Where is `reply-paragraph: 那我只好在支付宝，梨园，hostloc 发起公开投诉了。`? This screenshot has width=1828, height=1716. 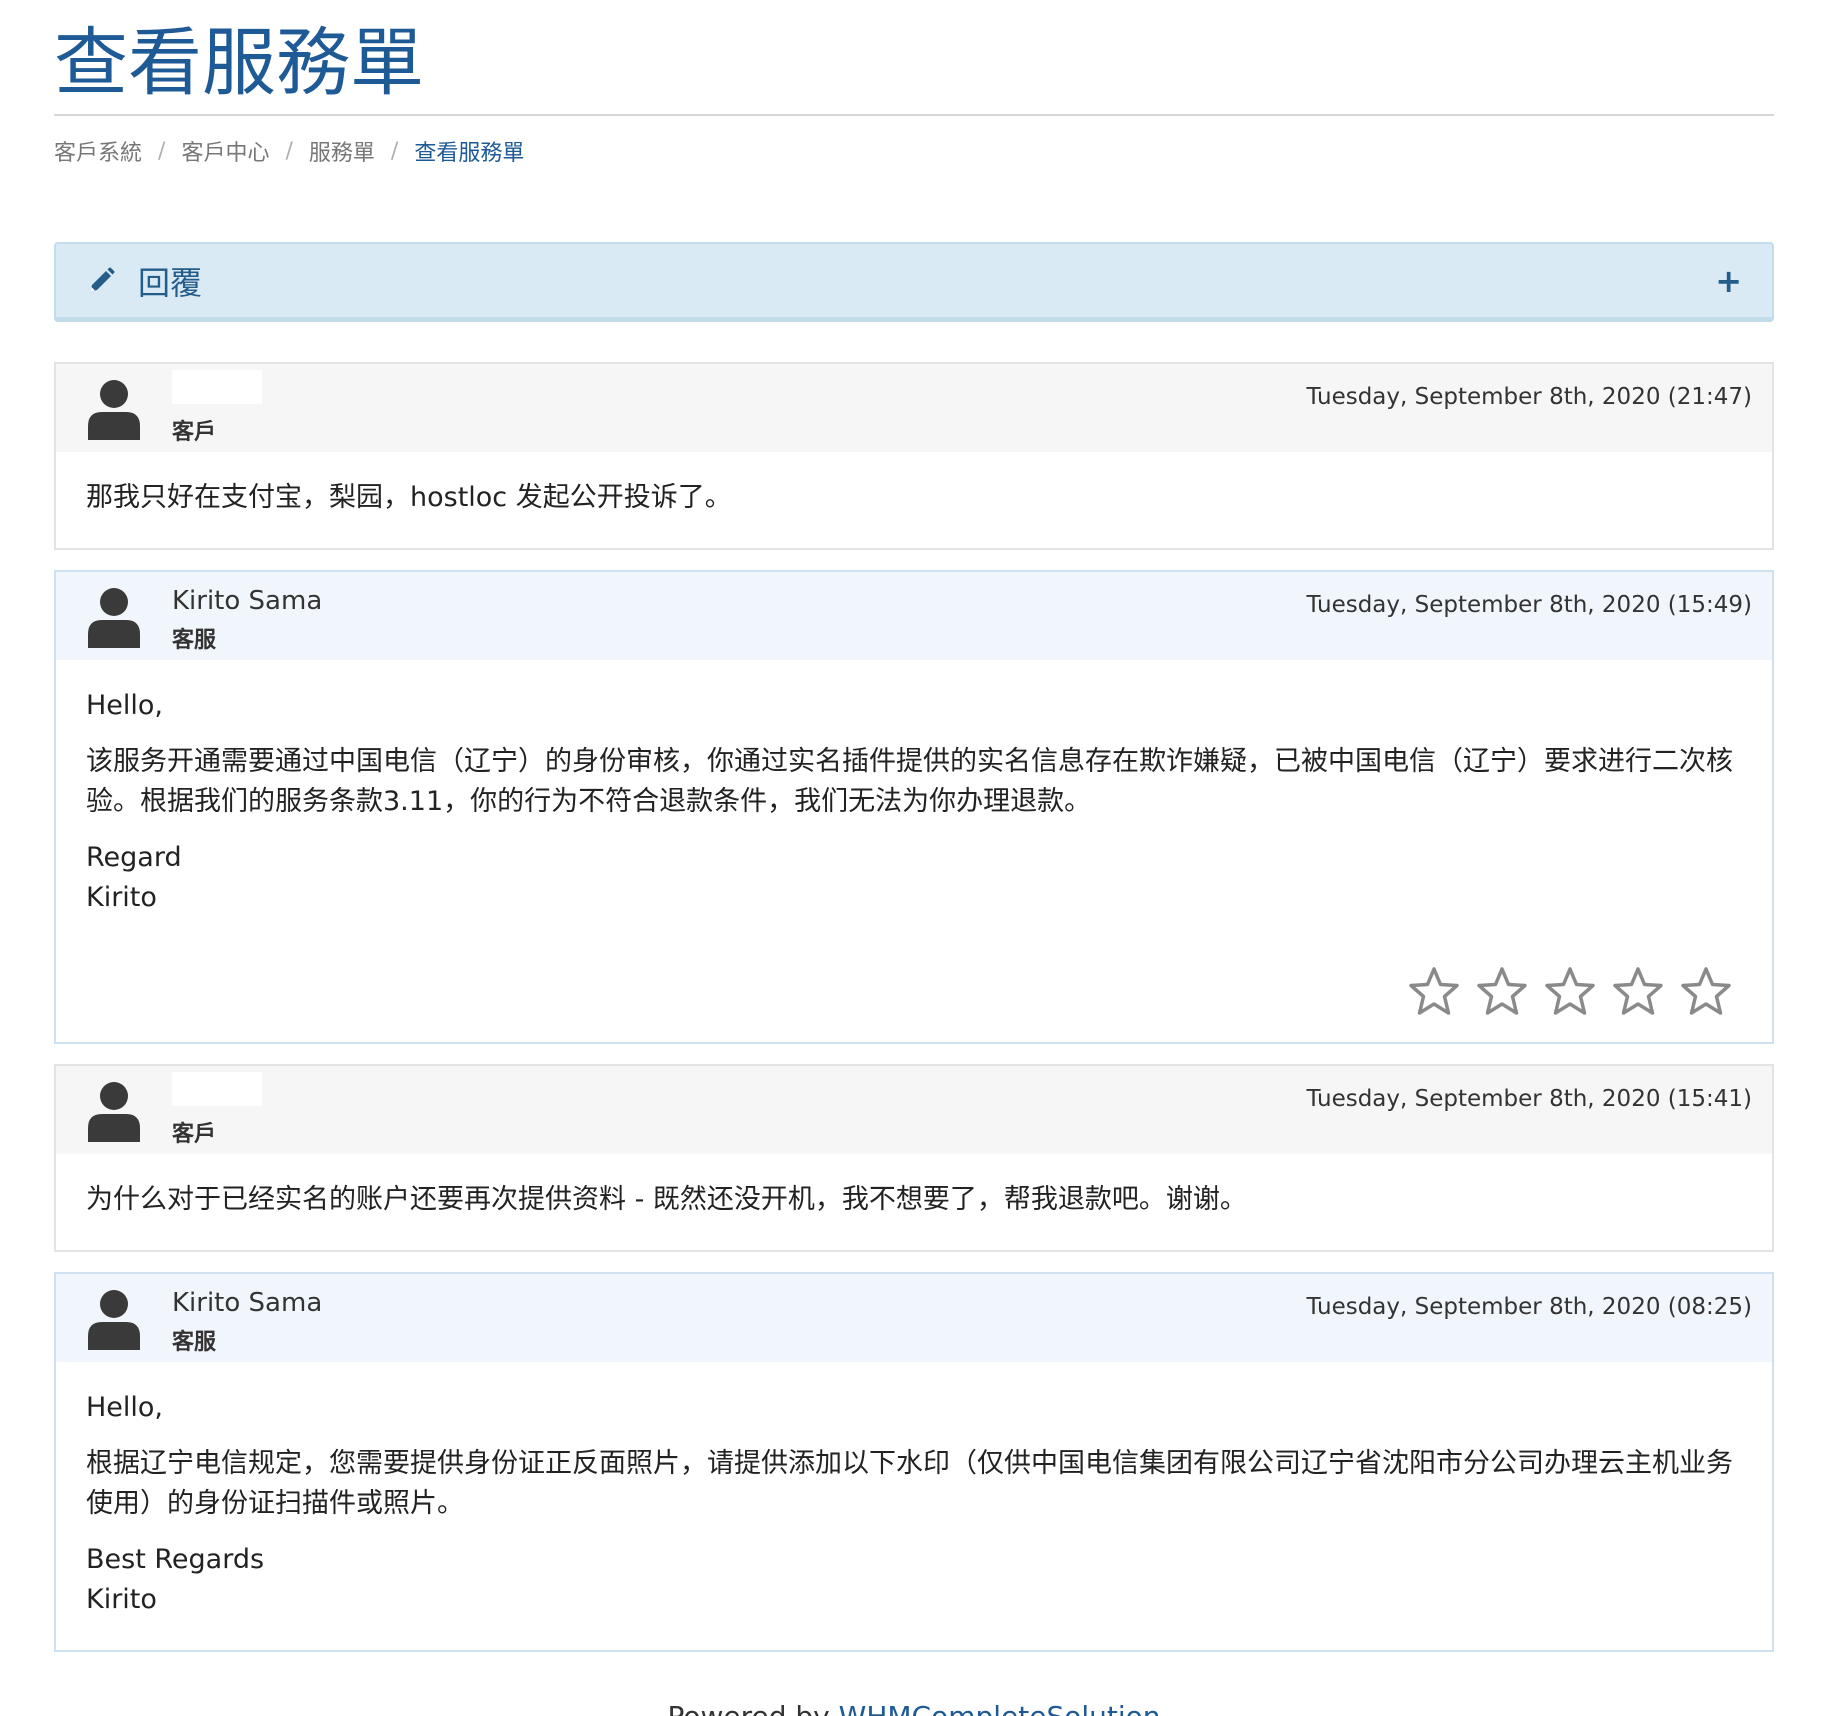
reply-paragraph: 那我只好在支付宝，梨园，hostloc 发起公开投诉了。 is located at coordinates (409, 497).